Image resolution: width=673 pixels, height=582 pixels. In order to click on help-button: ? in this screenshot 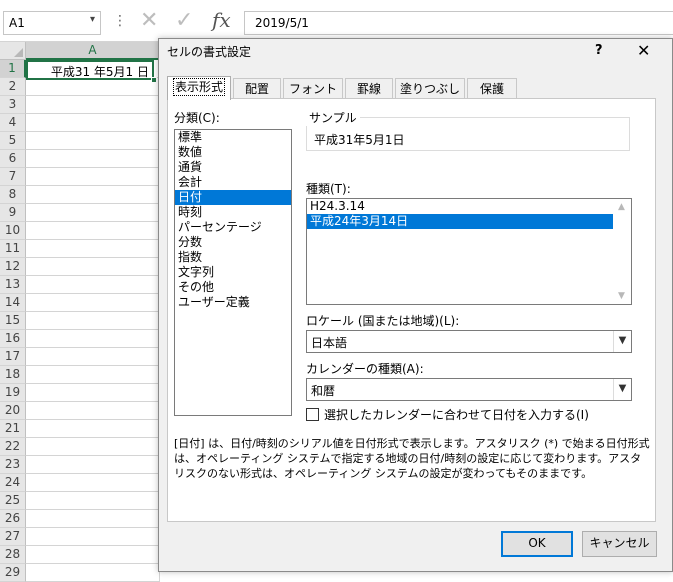, I will do `click(599, 50)`.